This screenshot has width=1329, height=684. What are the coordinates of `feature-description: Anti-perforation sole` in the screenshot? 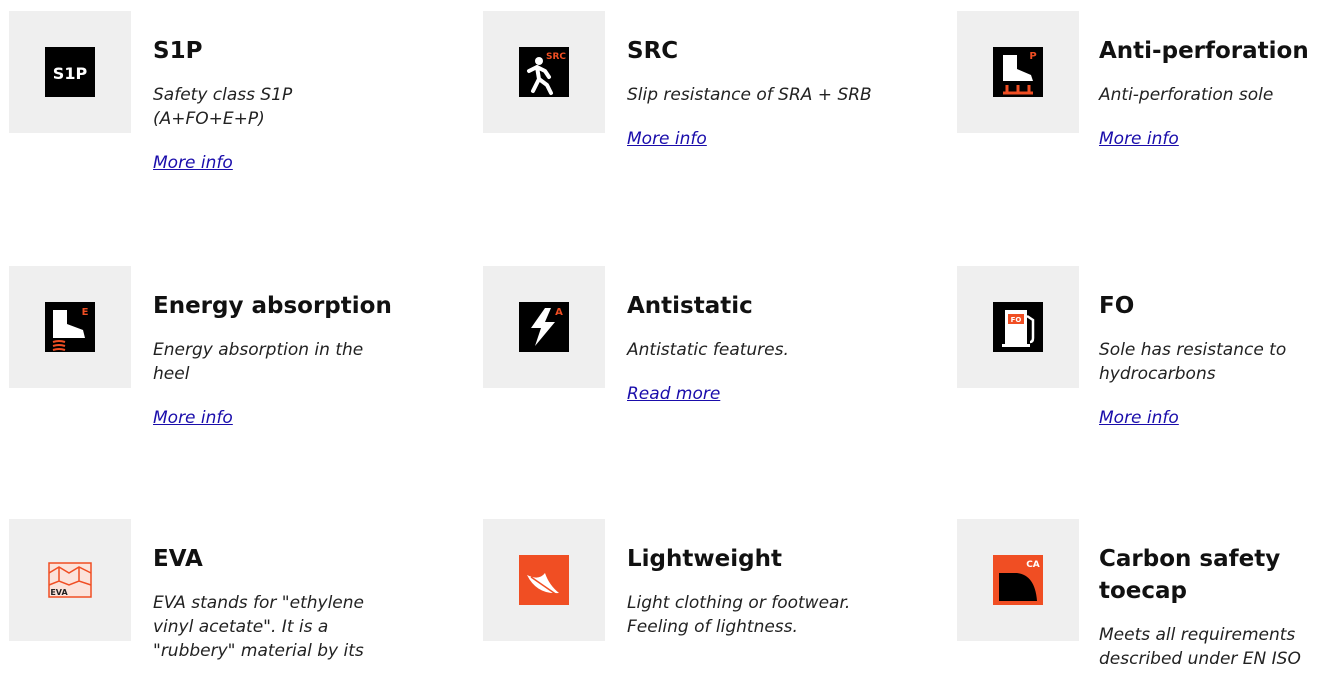 It's located at (1186, 95).